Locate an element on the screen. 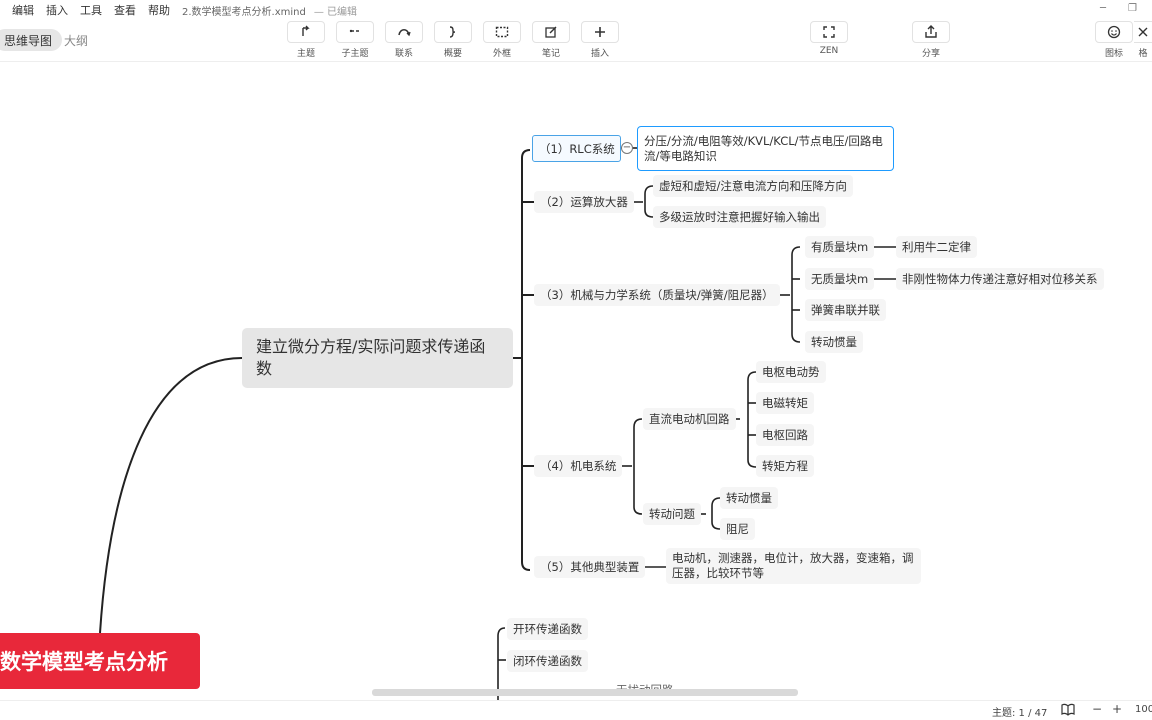  topic-electromechanical: （4）机电系统 is located at coordinates (578, 466).